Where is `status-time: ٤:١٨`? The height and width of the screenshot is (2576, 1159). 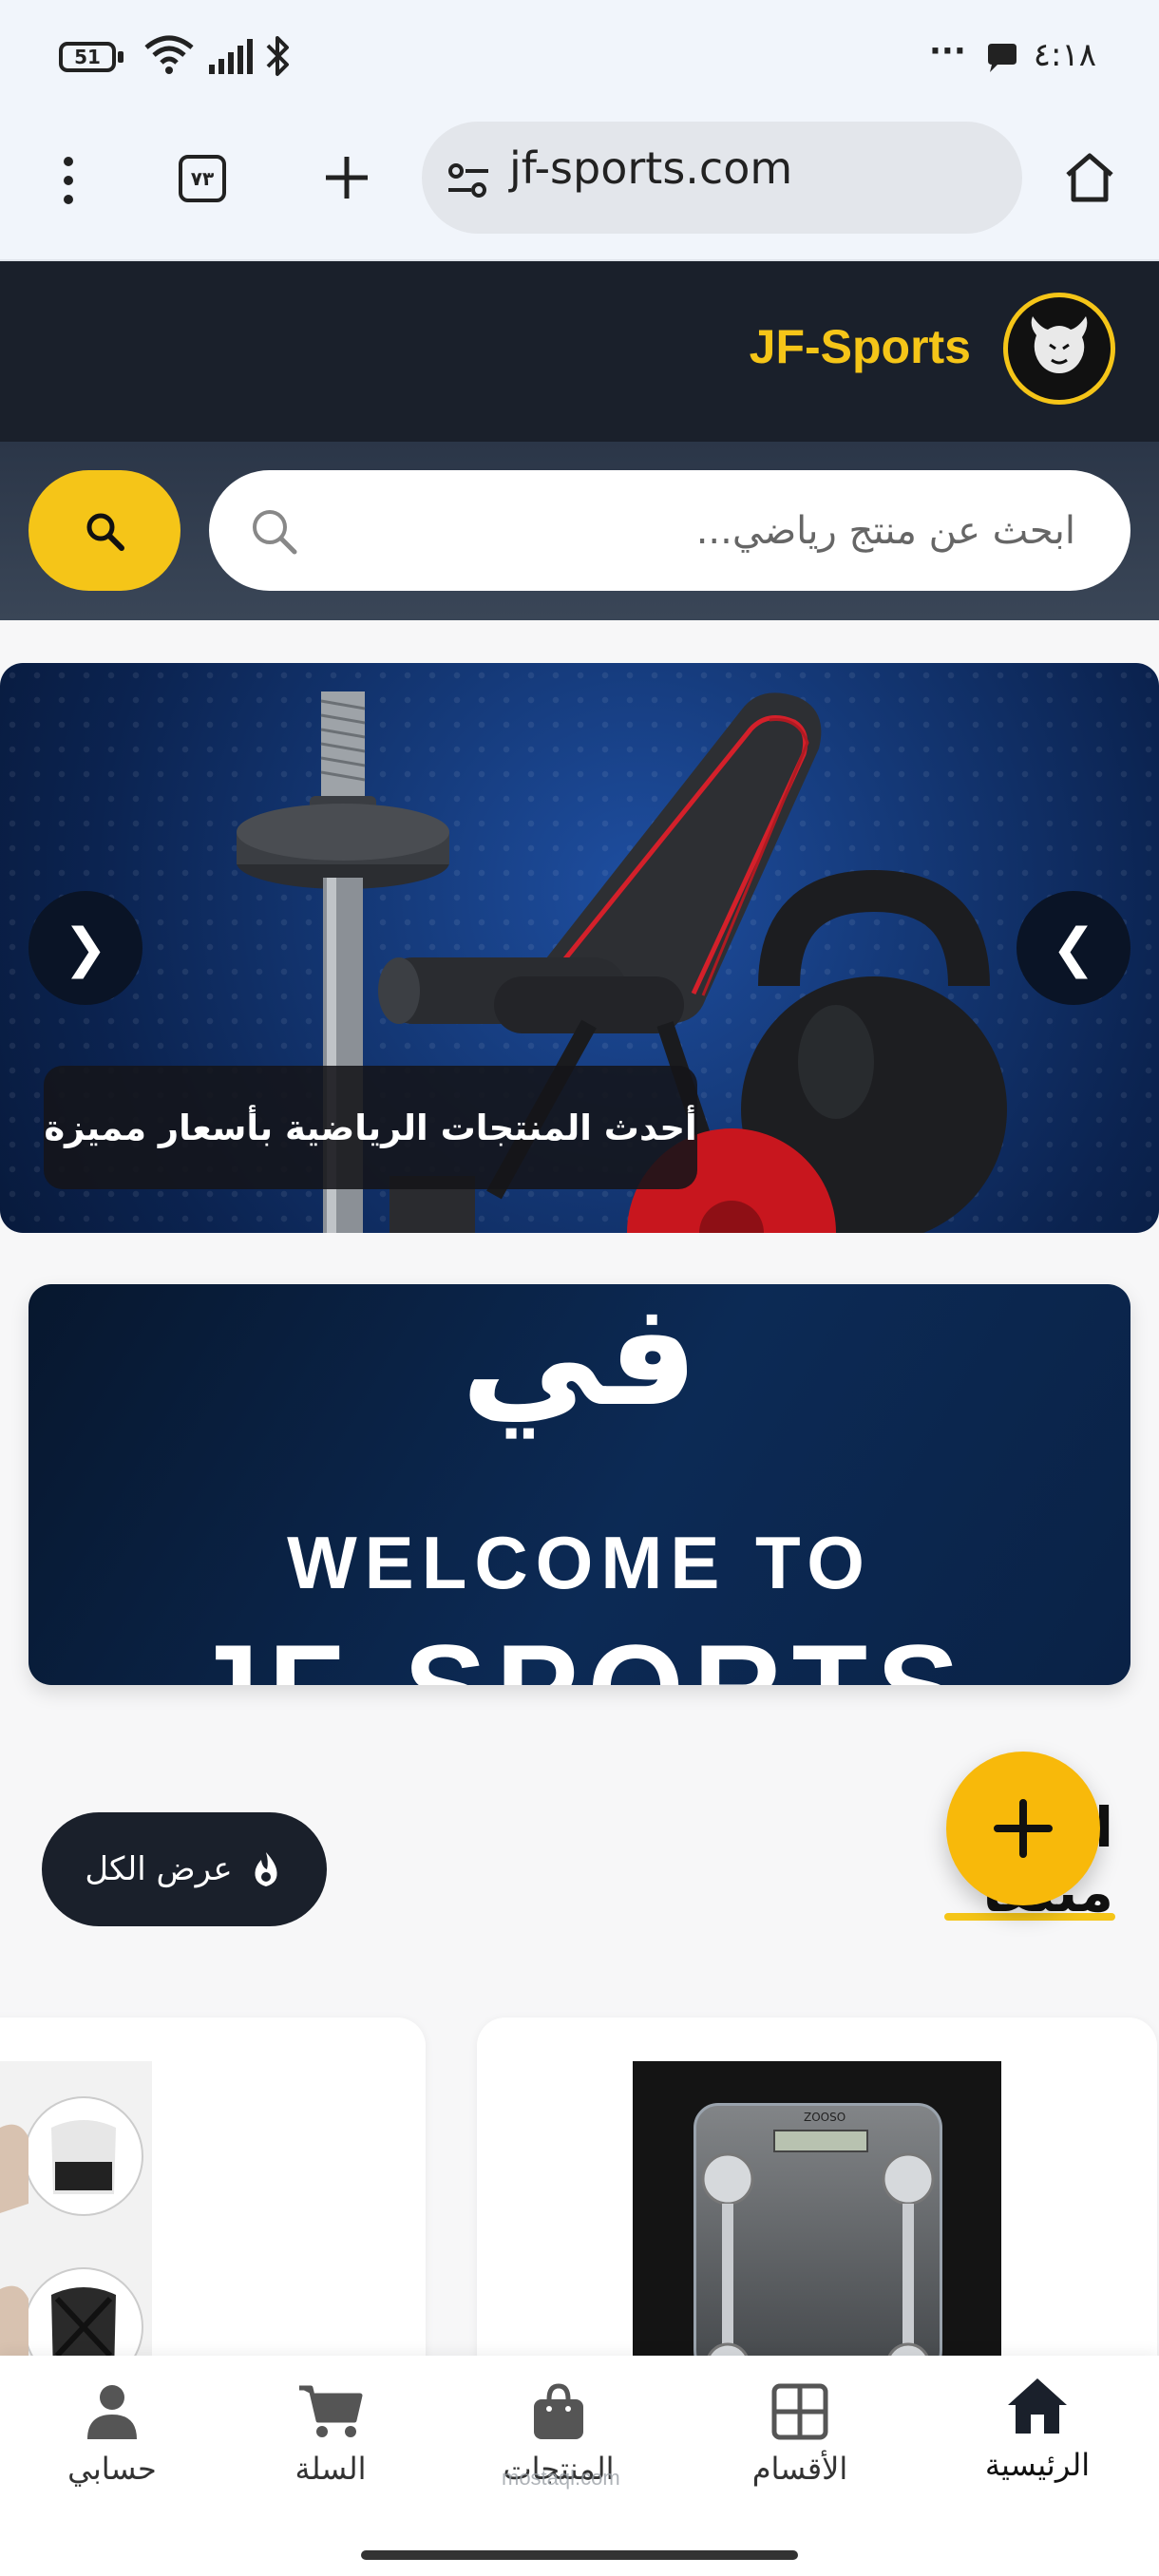
status-time: ٤:١٨ is located at coordinates (1064, 55).